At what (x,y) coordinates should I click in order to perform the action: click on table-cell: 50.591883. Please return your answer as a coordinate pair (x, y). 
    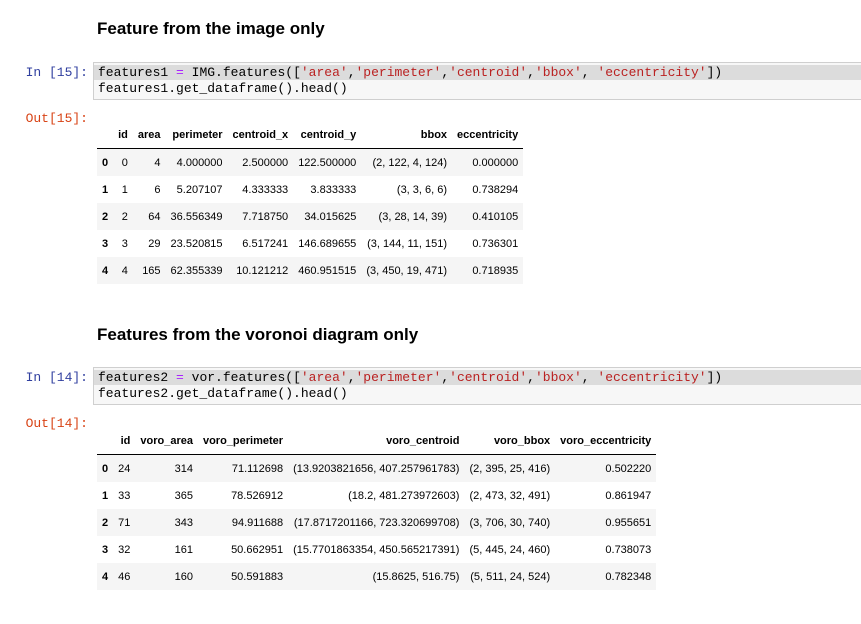
    Looking at the image, I should click on (257, 576).